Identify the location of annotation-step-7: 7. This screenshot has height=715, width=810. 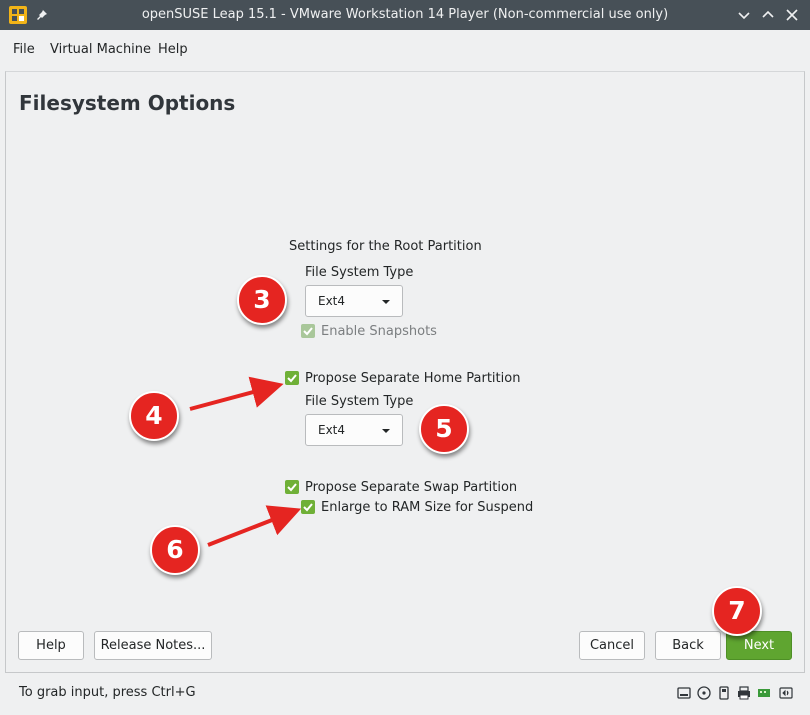
(737, 611).